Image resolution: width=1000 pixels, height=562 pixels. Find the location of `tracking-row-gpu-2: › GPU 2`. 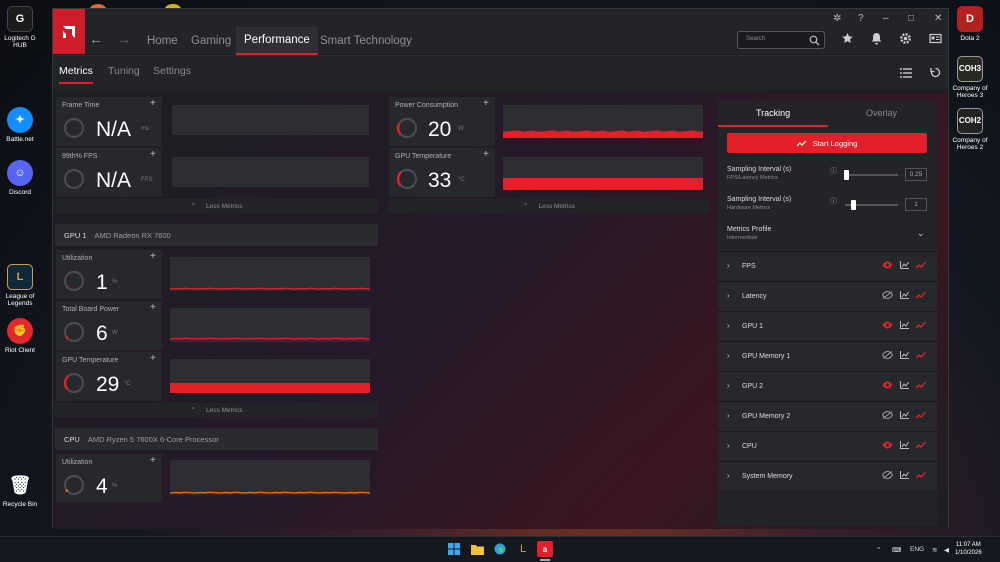

tracking-row-gpu-2: › GPU 2 is located at coordinates (827, 385).